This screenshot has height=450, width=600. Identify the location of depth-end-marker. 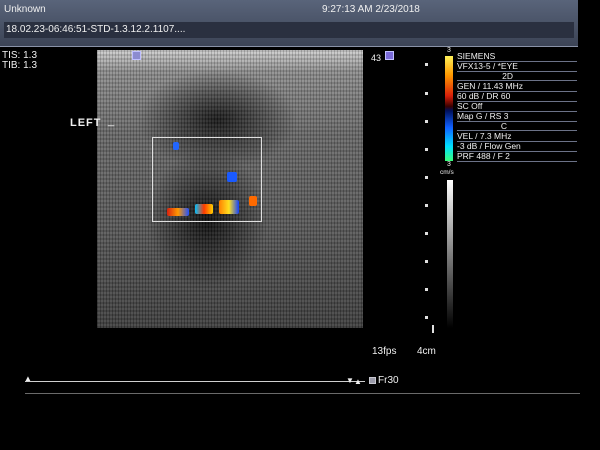
(433, 329).